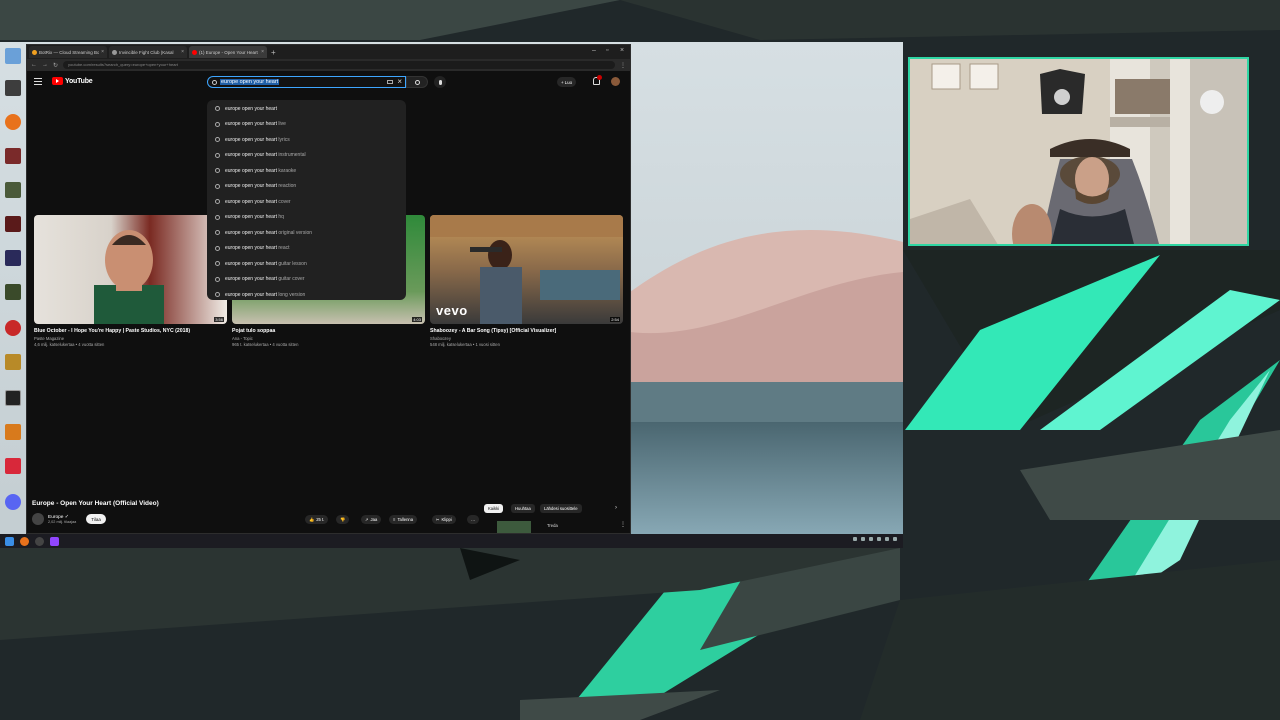 This screenshot has width=1280, height=720. What do you see at coordinates (114, 52) in the screenshot?
I see `tab-favicon-icon` at bounding box center [114, 52].